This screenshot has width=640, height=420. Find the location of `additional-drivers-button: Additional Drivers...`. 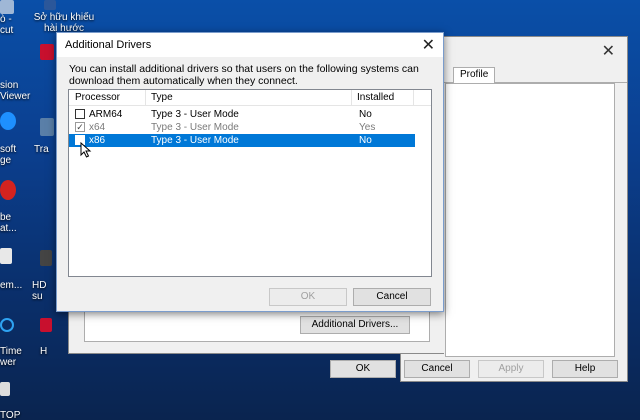

additional-drivers-button: Additional Drivers... is located at coordinates (355, 325).